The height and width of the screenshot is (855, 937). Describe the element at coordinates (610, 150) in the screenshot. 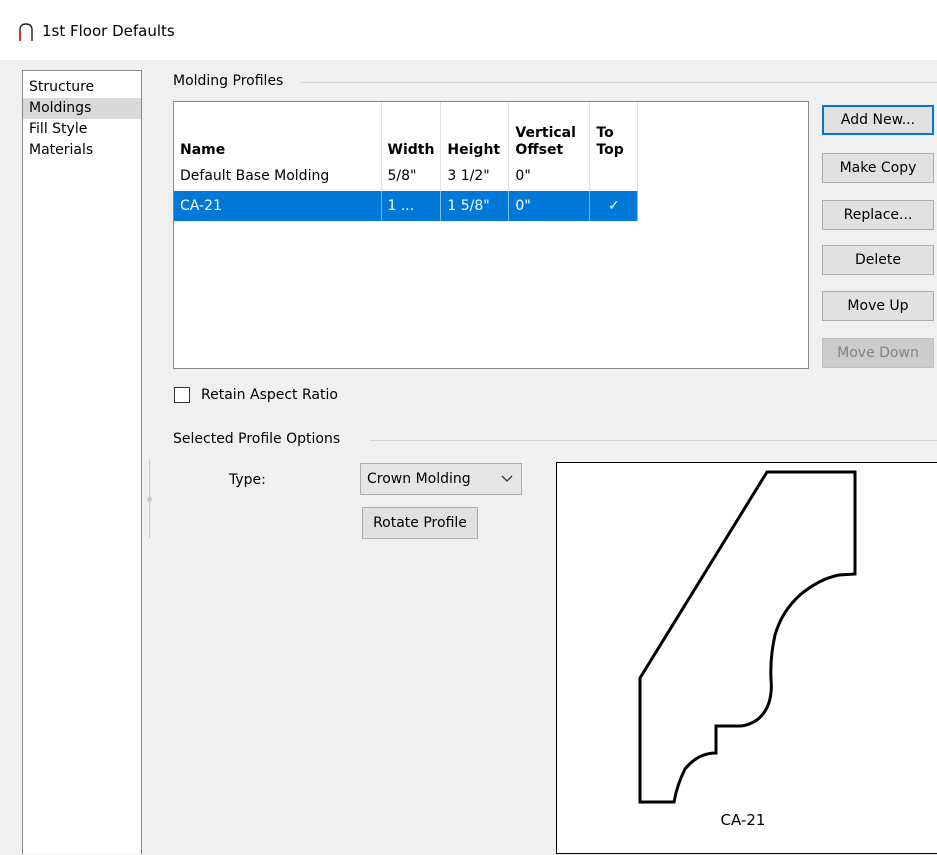

I see `column-header-to-top-line2: Top` at that location.